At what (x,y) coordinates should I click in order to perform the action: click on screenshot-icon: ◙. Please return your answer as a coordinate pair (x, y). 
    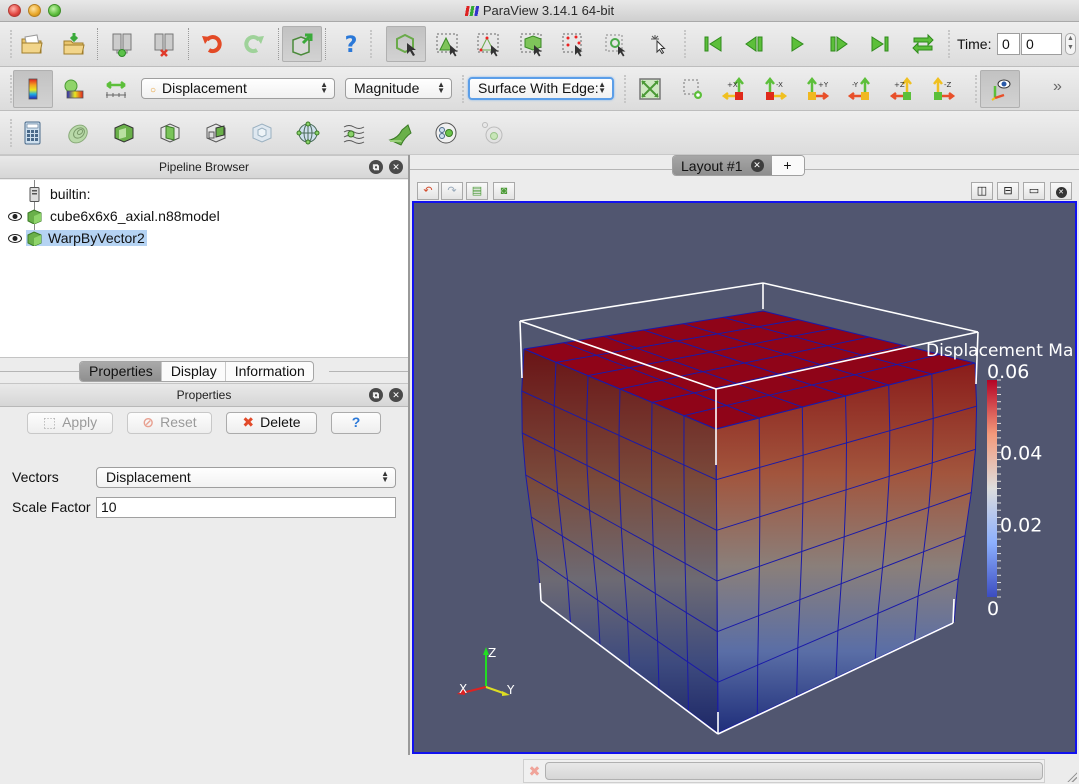
    Looking at the image, I should click on (504, 191).